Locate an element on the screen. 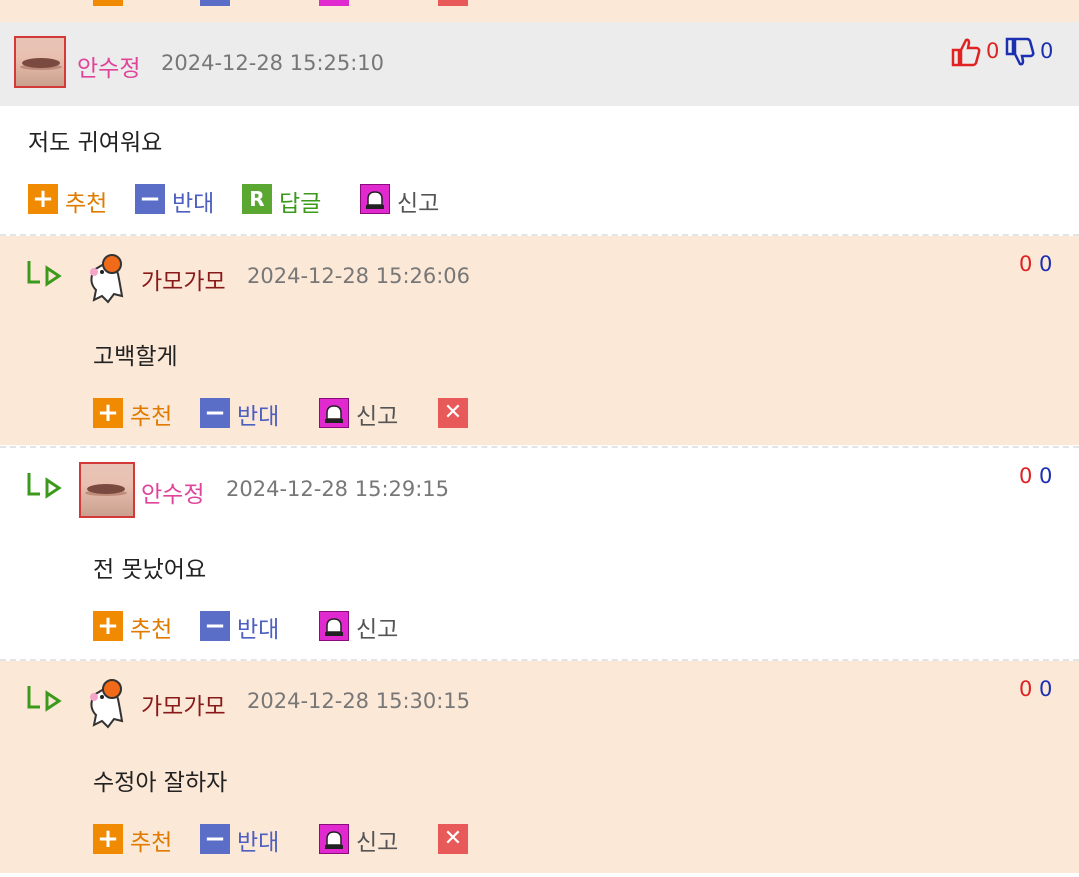  comment-text: 수정아 잘하자 is located at coordinates (160, 783).